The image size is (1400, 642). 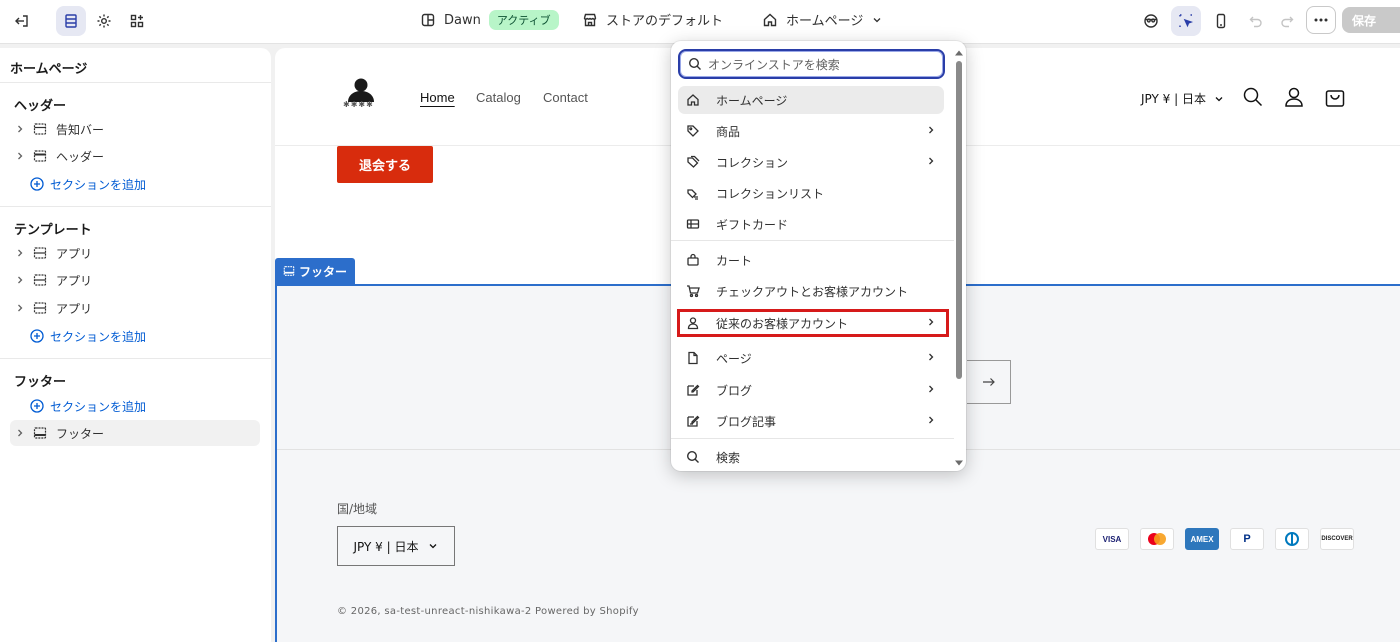 What do you see at coordinates (693, 193) in the screenshot?
I see `collection-list-icon` at bounding box center [693, 193].